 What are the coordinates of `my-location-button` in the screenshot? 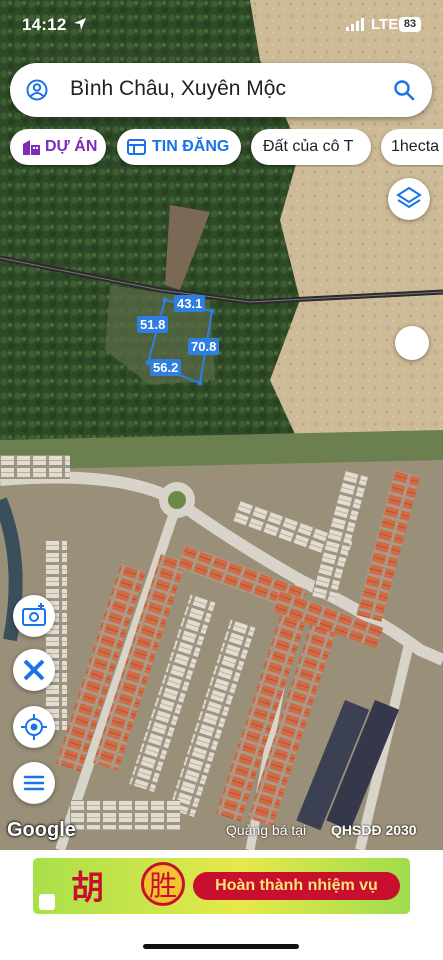 It's located at (34, 727).